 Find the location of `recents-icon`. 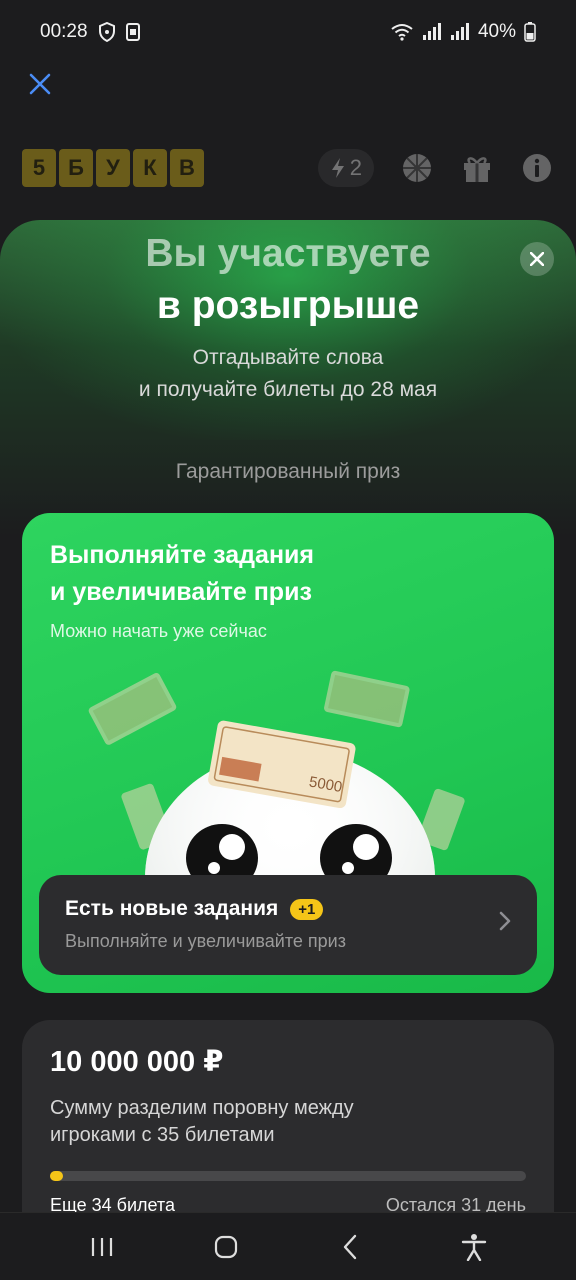

recents-icon is located at coordinates (102, 1246).